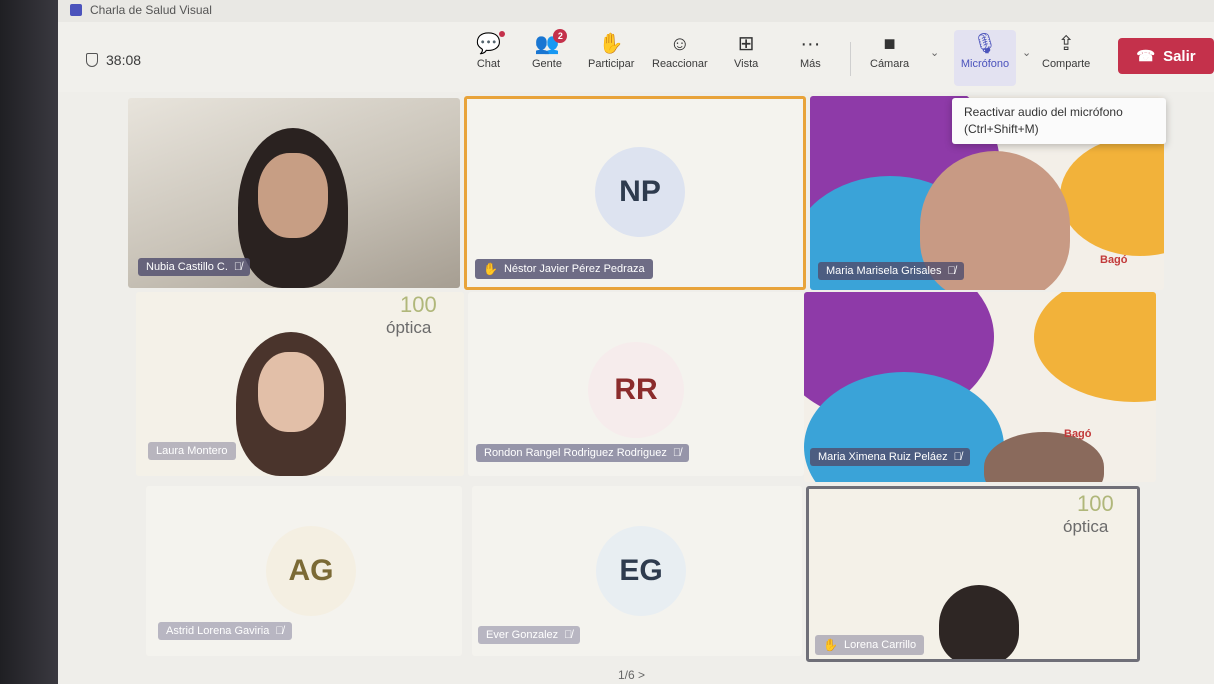  I want to click on participant-tile: AG Astrid Lorena Gaviria 🎙̸, so click(304, 571).